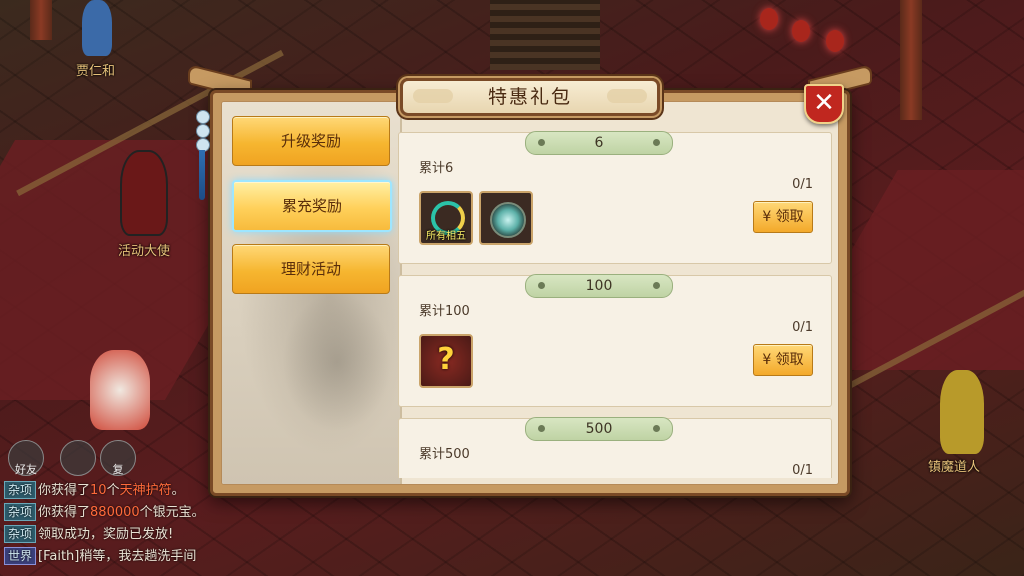  Describe the element at coordinates (506, 218) in the screenshot. I see `spirit-orb-icon` at that location.